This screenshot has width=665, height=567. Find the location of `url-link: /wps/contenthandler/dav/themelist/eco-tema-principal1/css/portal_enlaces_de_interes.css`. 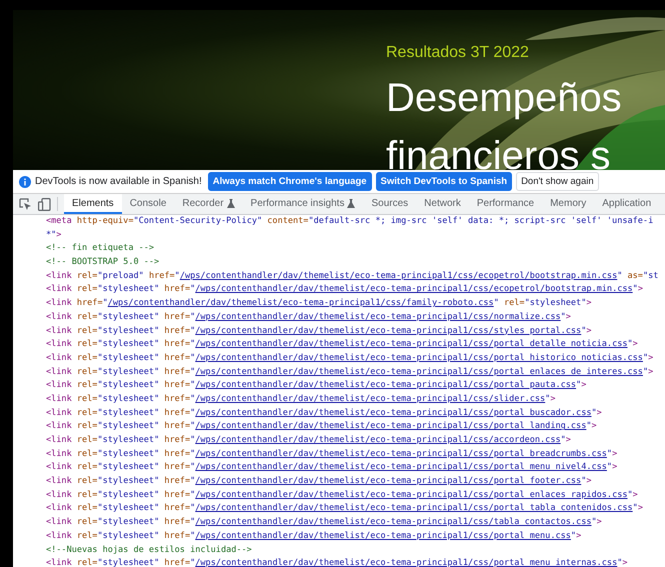

url-link: /wps/contenthandler/dav/themelist/eco-tema-principal1/css/portal_enlaces_de_interes.css is located at coordinates (419, 371).